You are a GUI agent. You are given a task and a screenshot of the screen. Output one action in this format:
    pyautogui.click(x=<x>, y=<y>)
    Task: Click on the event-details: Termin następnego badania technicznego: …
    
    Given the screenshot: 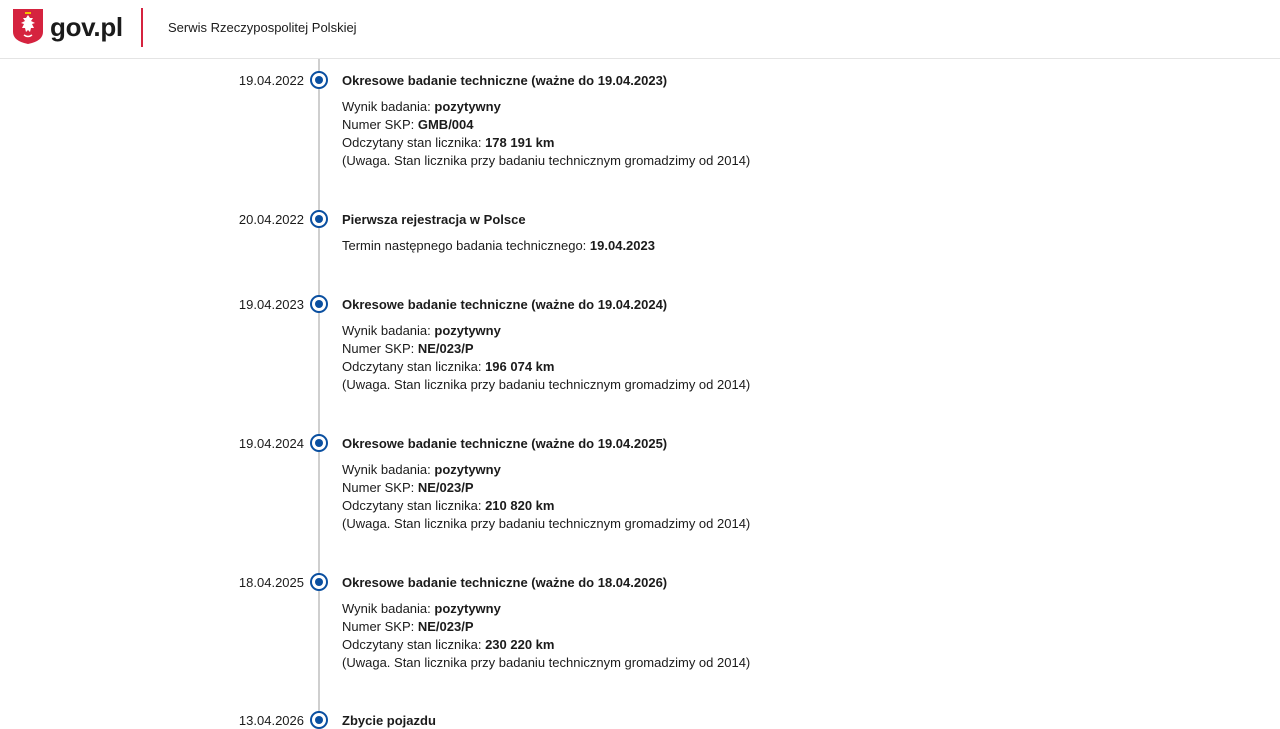 What is the action you would take?
    pyautogui.click(x=498, y=246)
    